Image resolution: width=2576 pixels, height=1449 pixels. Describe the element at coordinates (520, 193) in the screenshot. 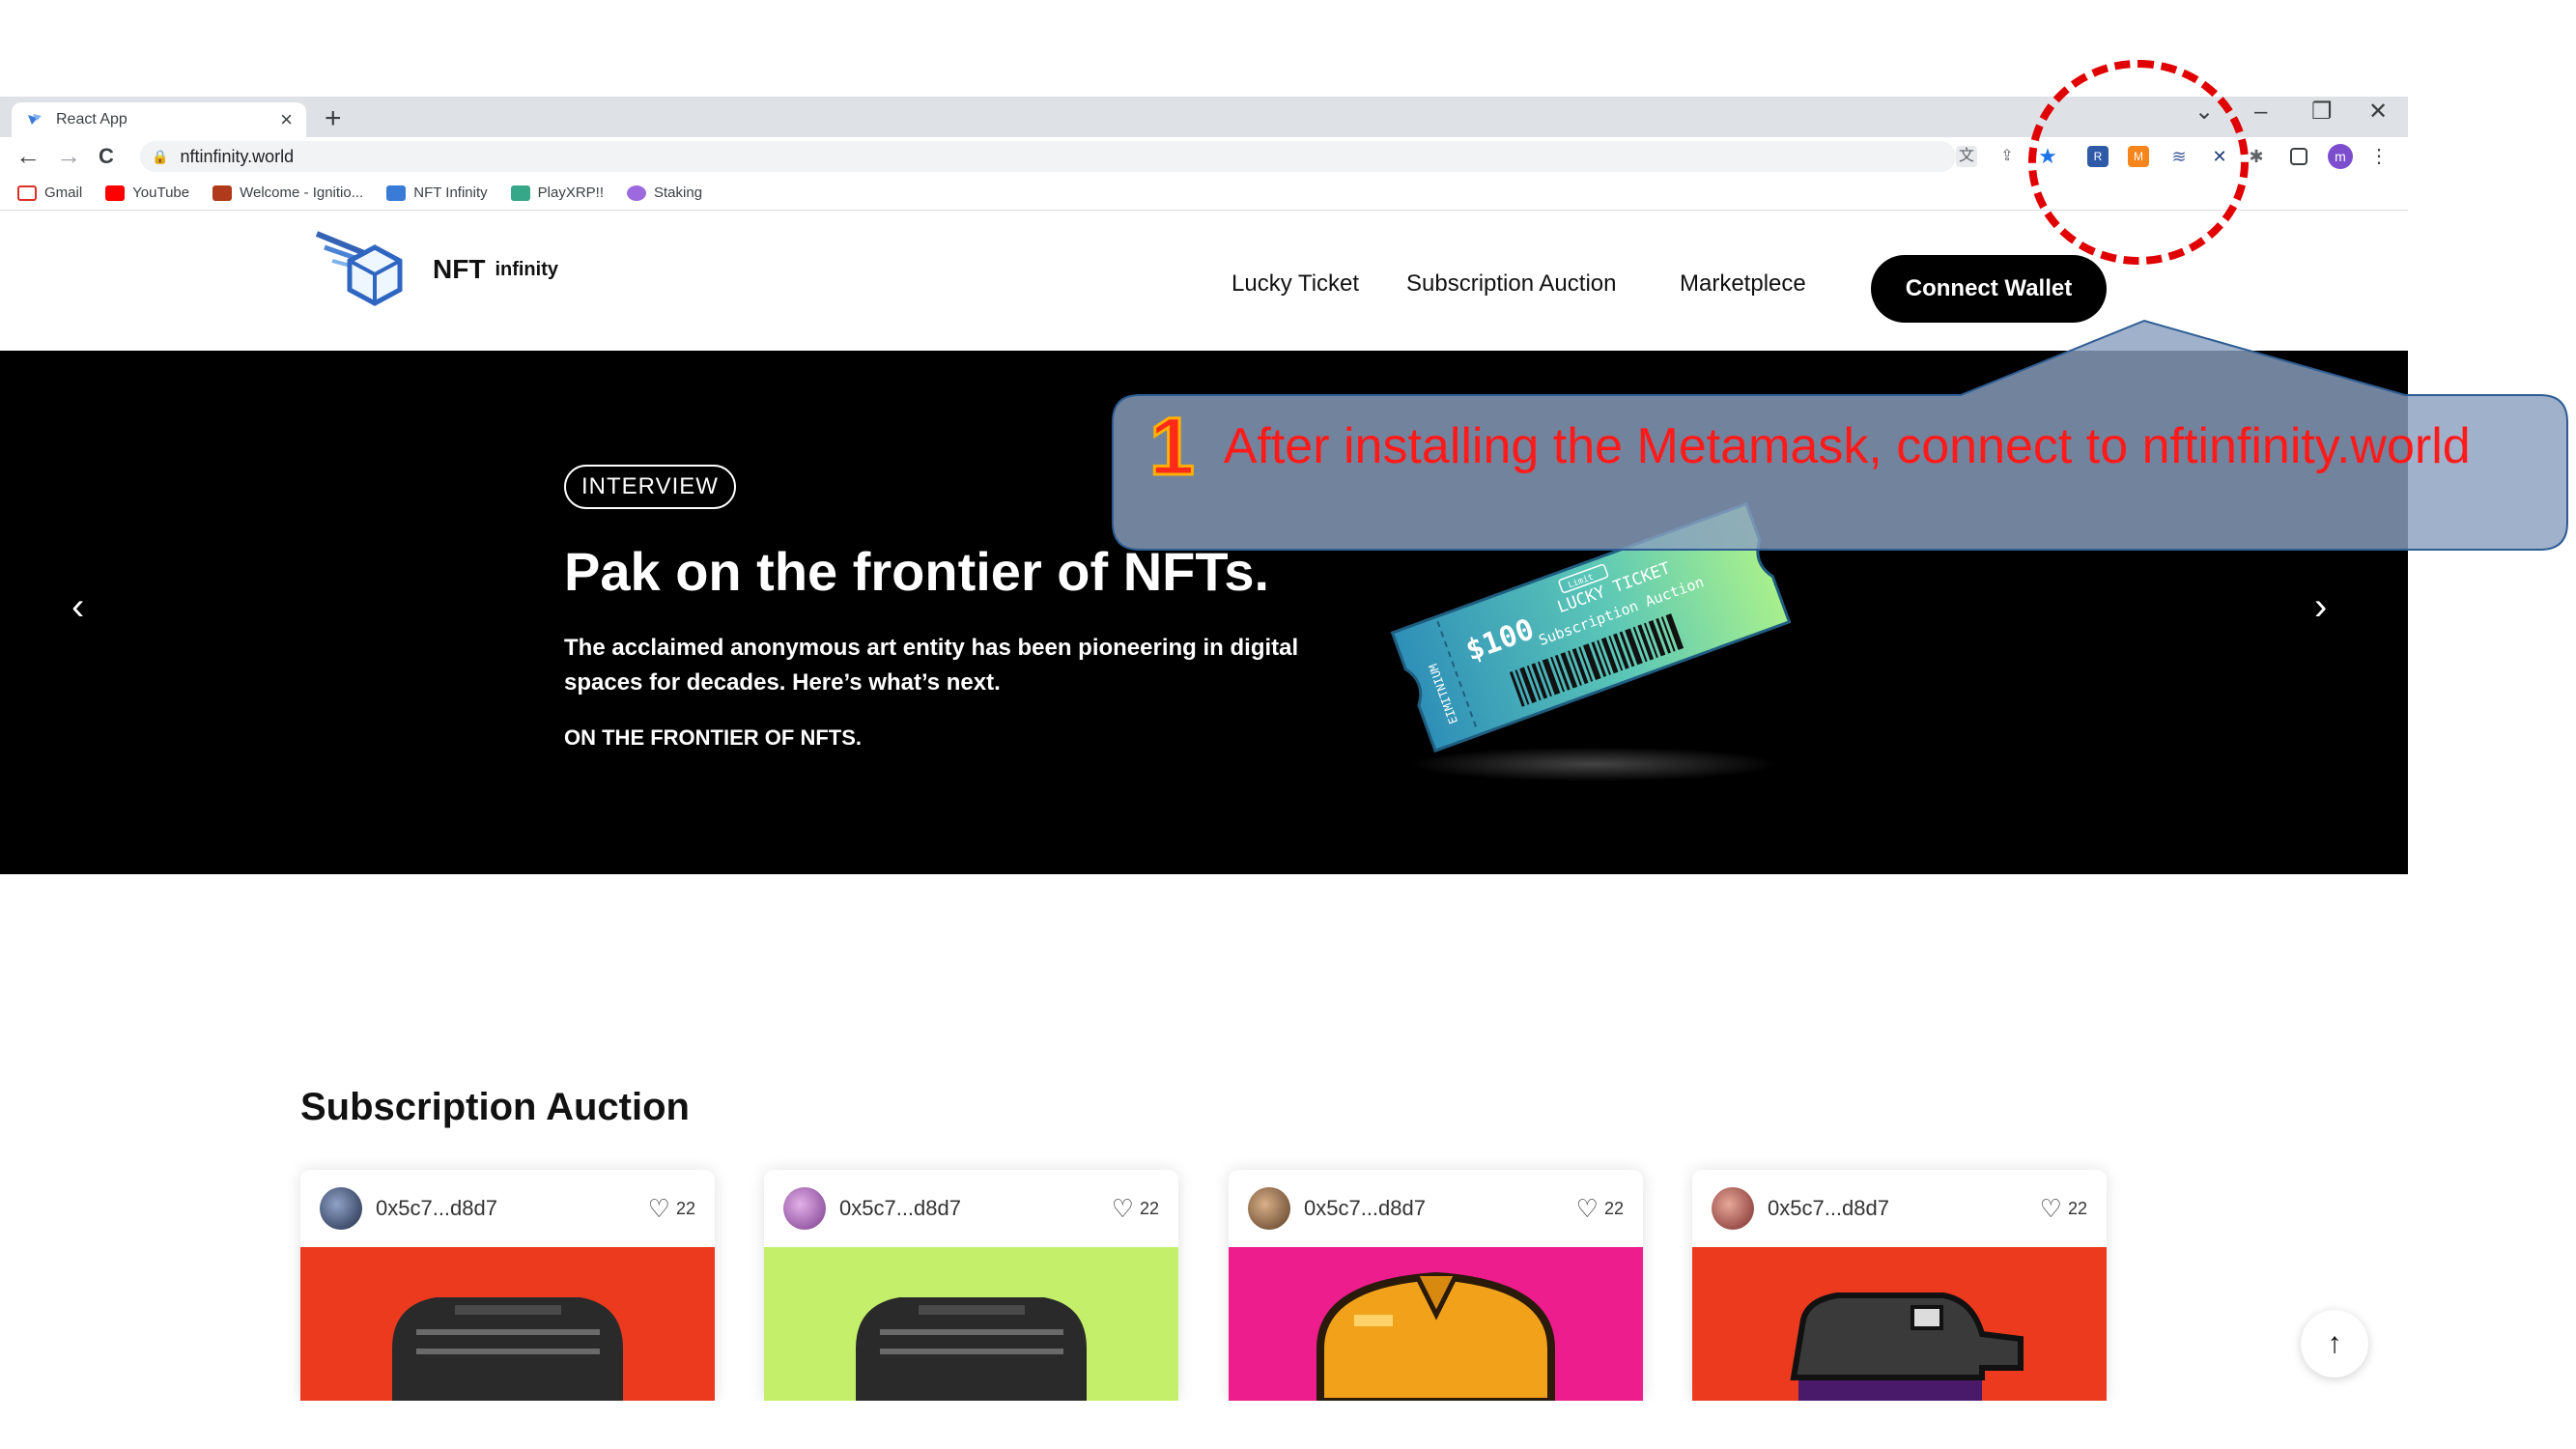

I see `playxrp-icon` at that location.